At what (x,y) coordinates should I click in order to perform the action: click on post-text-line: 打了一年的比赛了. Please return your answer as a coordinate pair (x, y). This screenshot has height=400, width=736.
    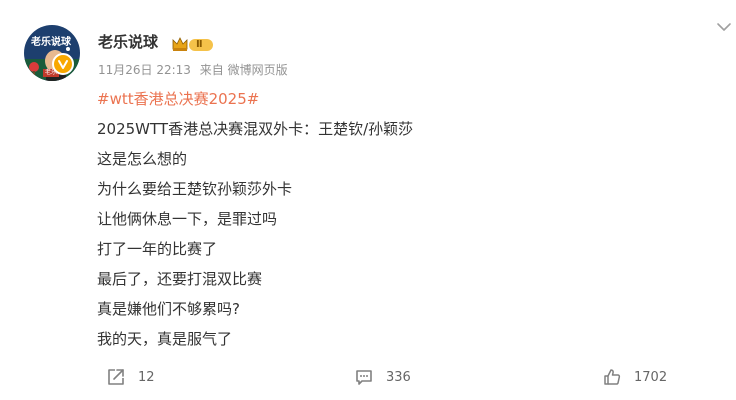
    Looking at the image, I should click on (157, 249).